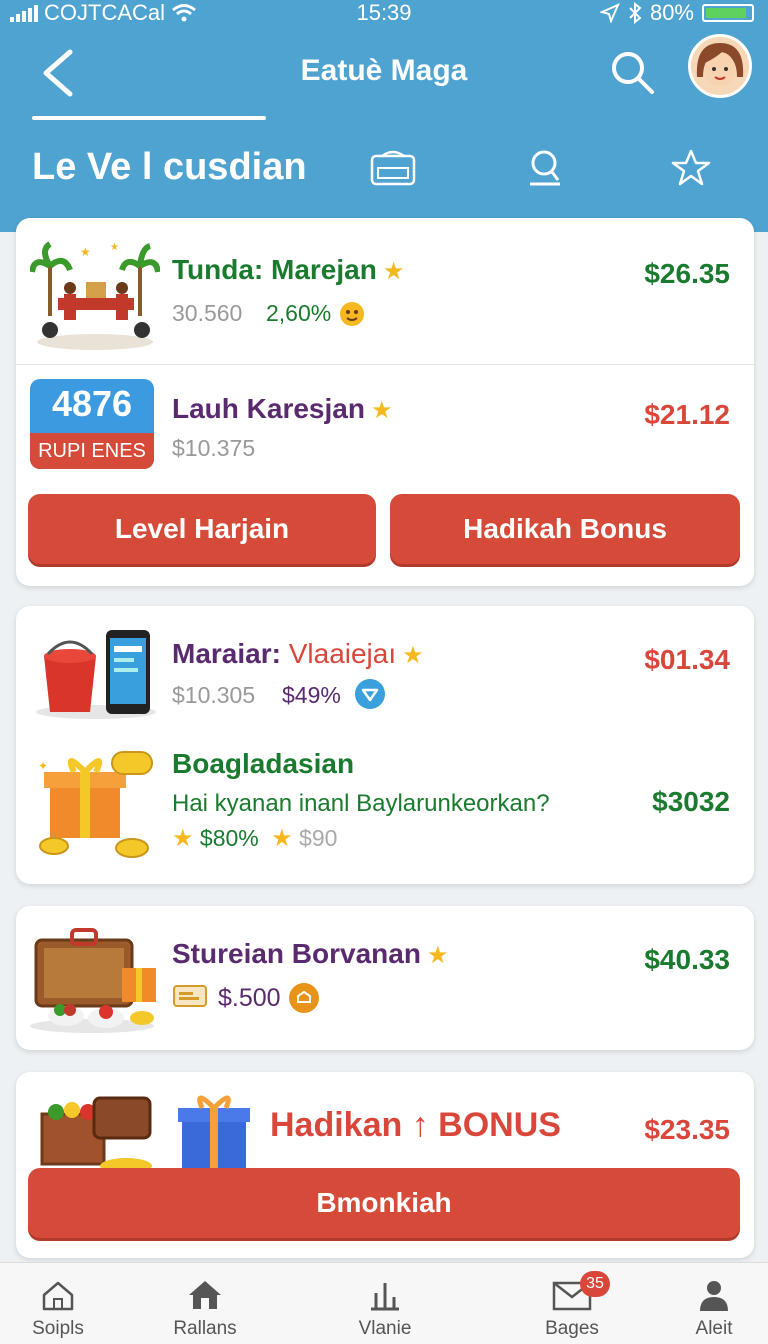 This screenshot has width=768, height=1344. I want to click on section-title: Le Ve l cusdian, so click(169, 167).